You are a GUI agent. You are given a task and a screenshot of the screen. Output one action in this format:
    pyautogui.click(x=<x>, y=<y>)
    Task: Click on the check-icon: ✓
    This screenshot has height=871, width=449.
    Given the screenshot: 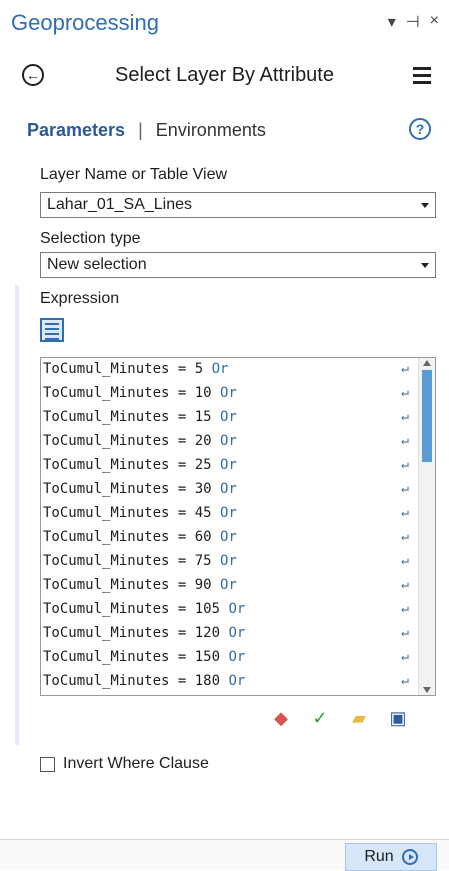 What is the action you would take?
    pyautogui.click(x=320, y=718)
    